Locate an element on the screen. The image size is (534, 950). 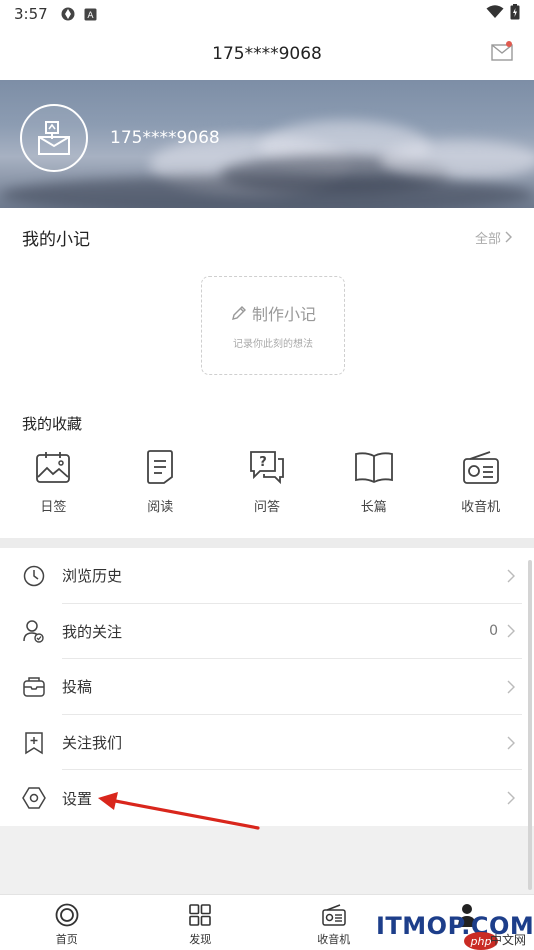
tab-home: 首页 is located at coordinates (67, 922).